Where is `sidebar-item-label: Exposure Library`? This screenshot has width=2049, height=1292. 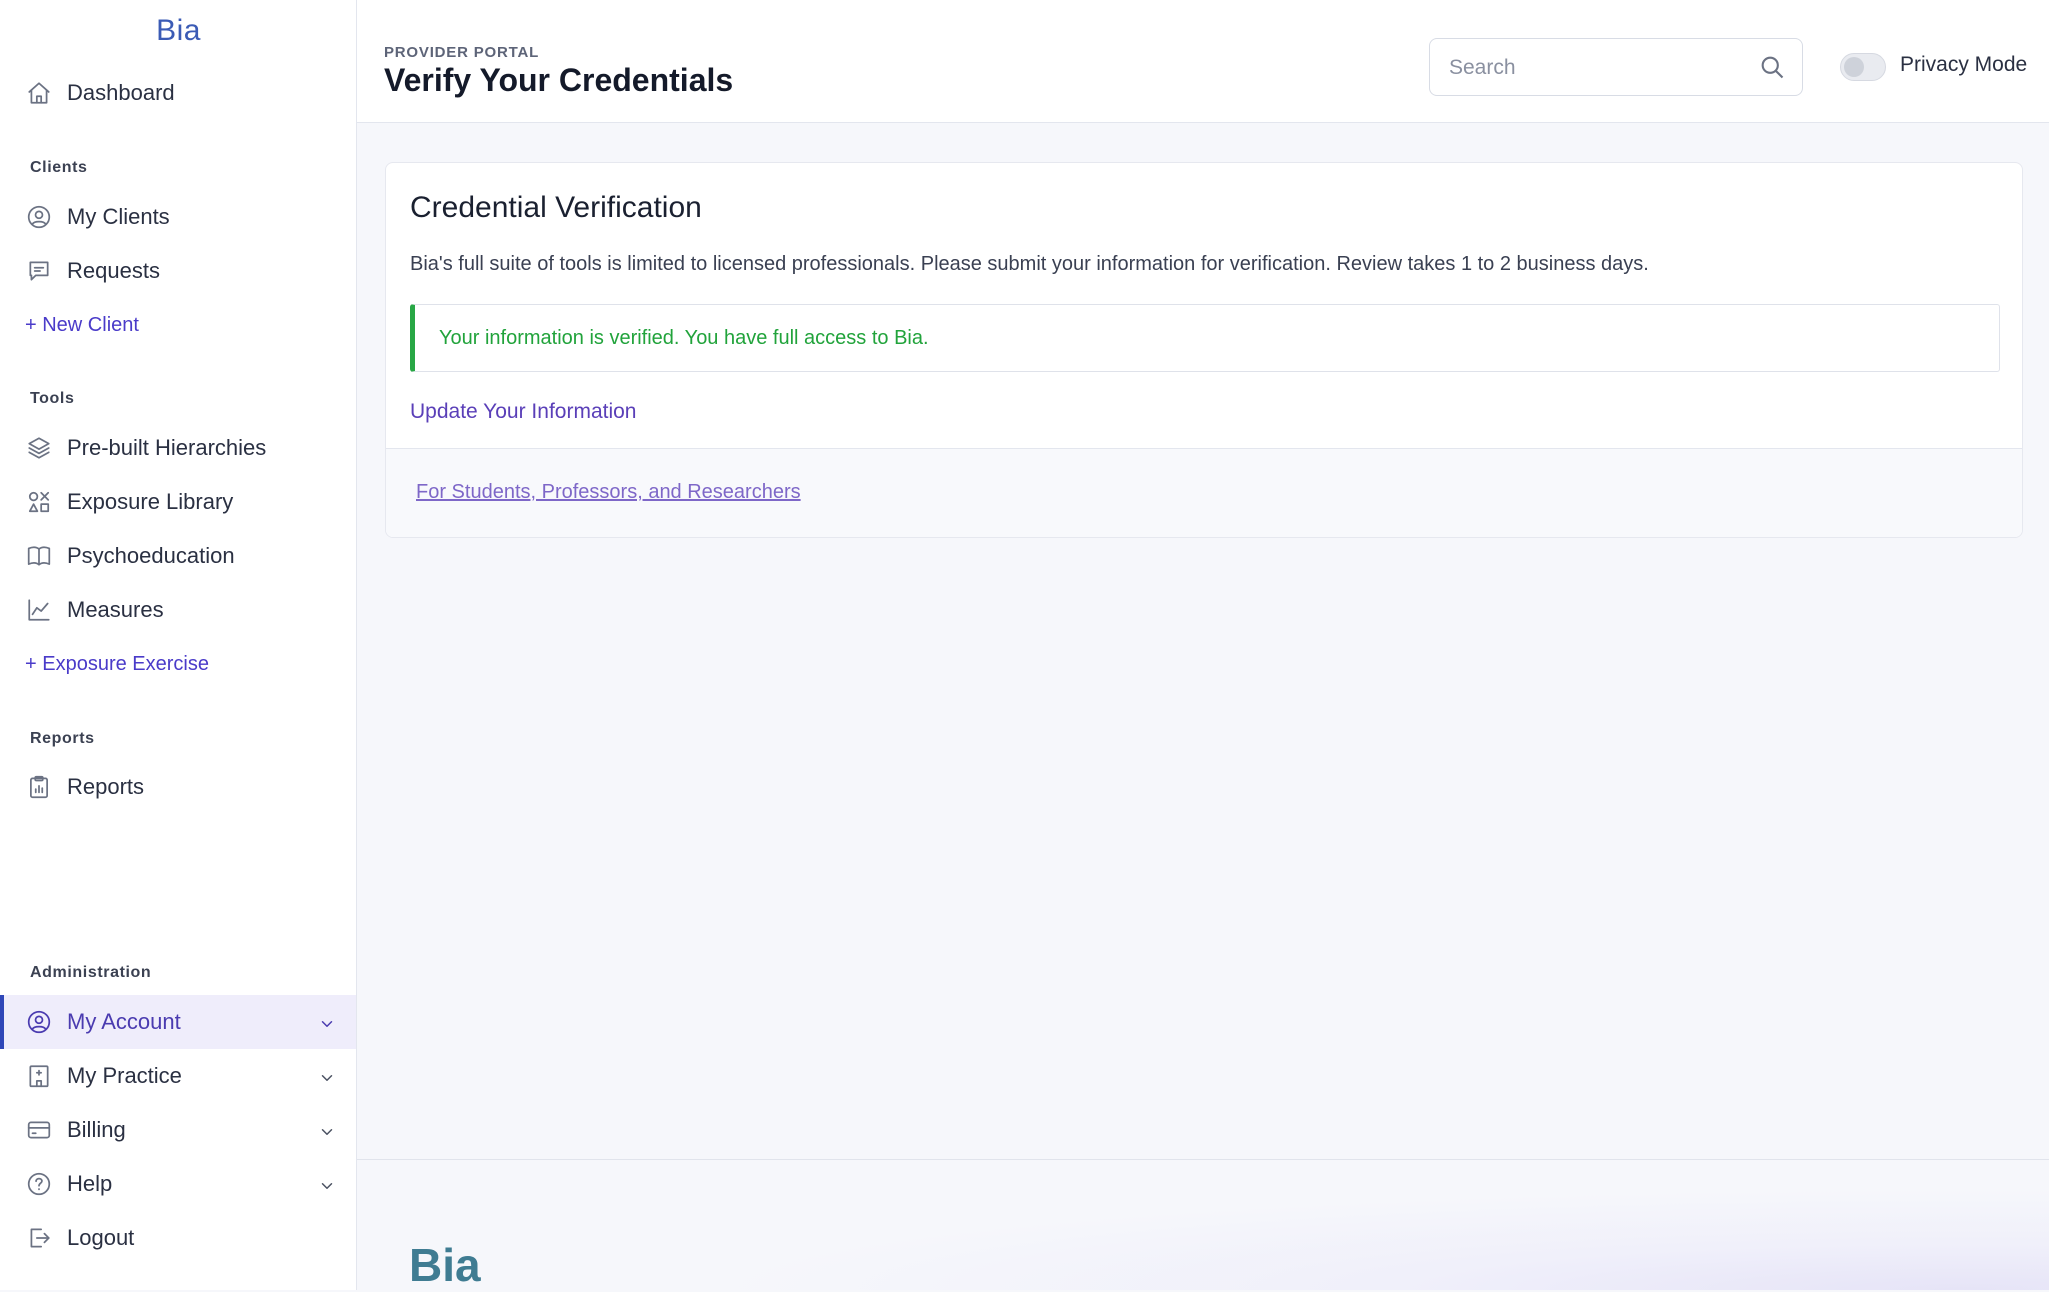 sidebar-item-label: Exposure Library is located at coordinates (150, 501).